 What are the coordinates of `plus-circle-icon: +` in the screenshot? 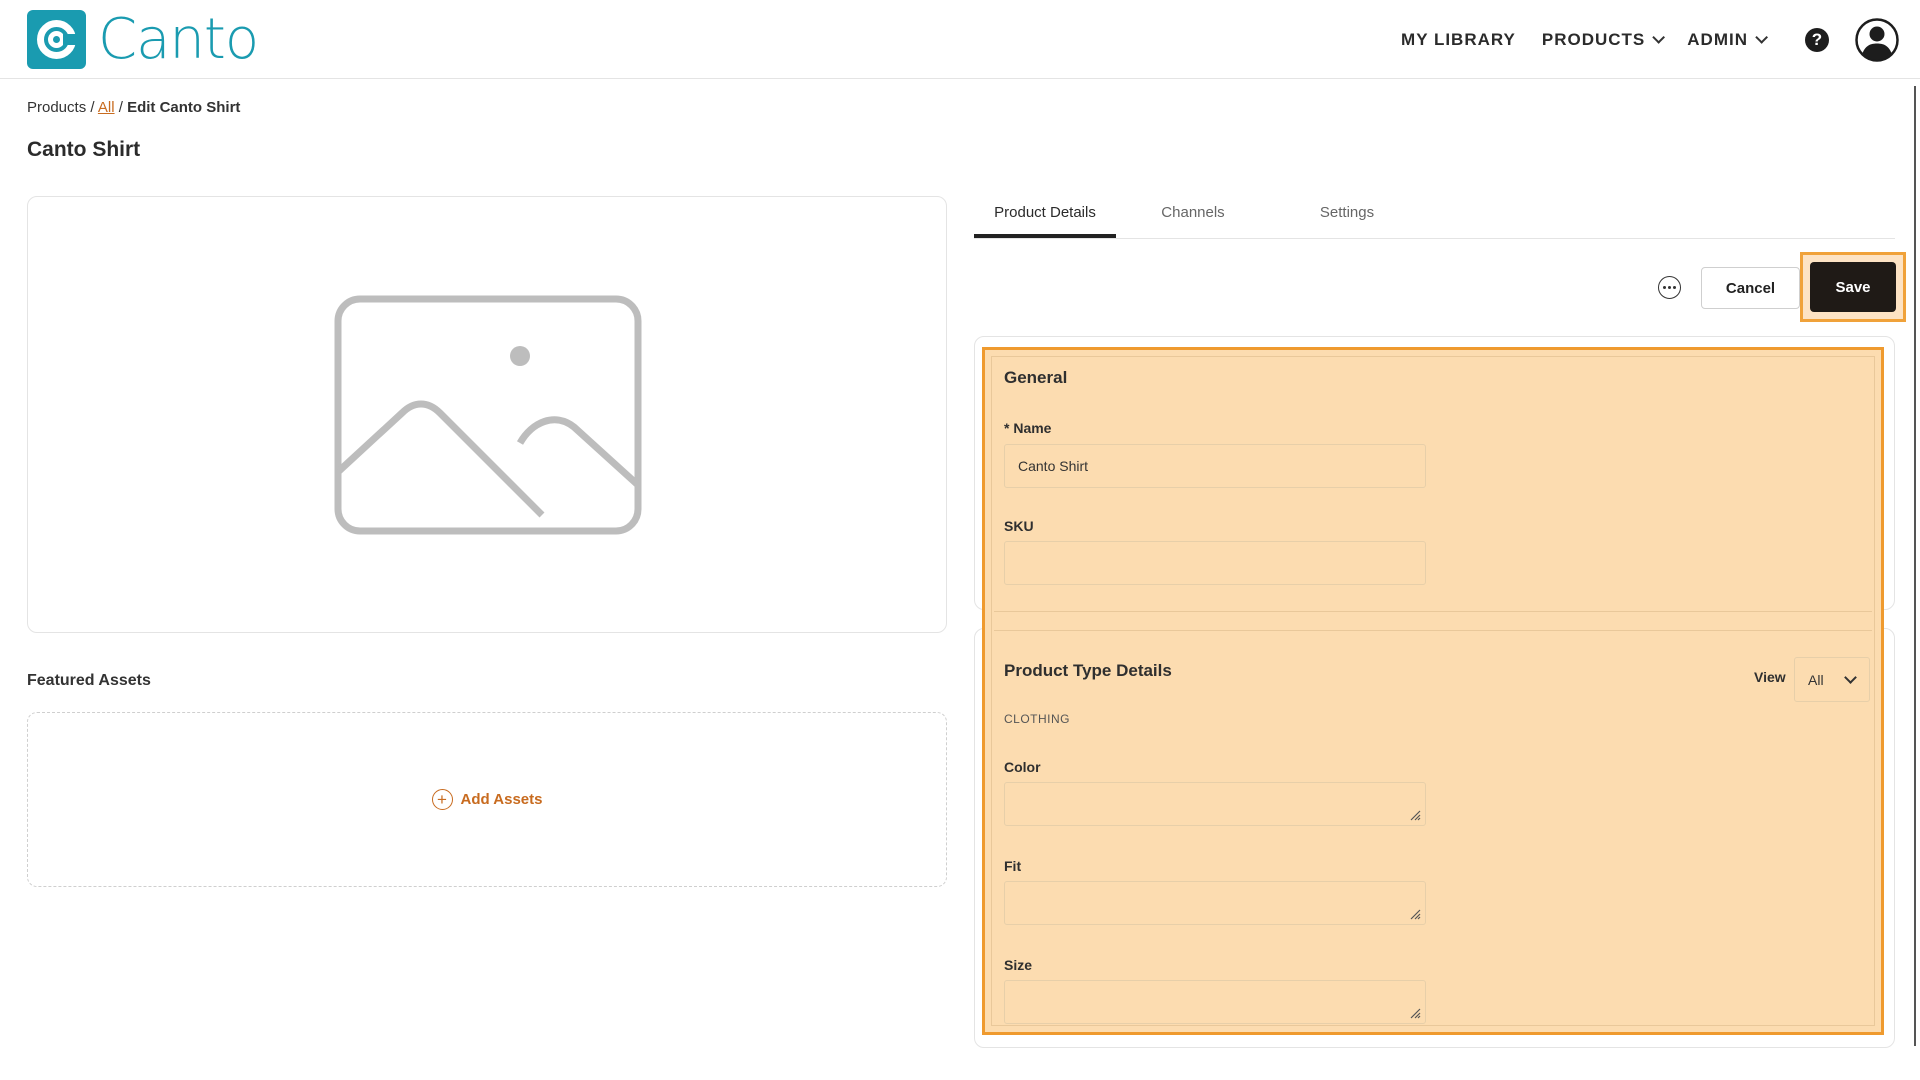 It's located at (442, 799).